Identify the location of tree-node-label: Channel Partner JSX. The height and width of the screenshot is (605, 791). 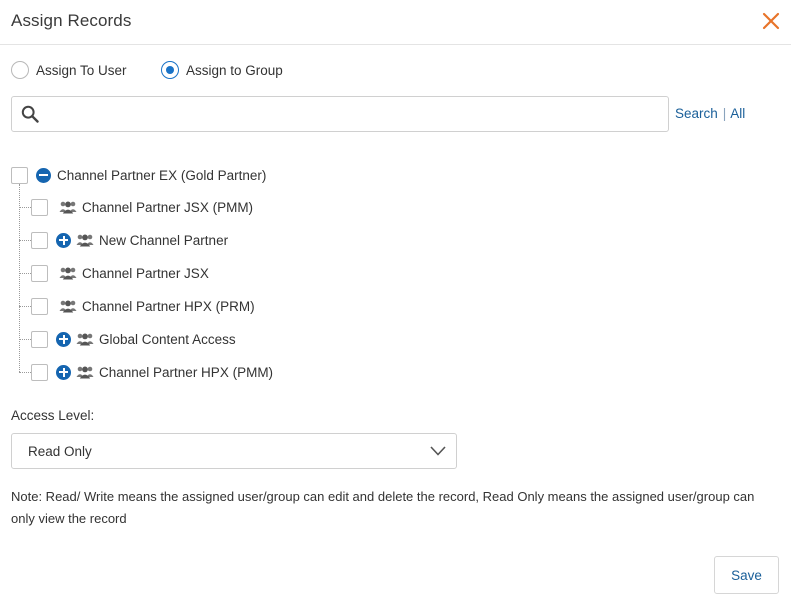
(145, 273).